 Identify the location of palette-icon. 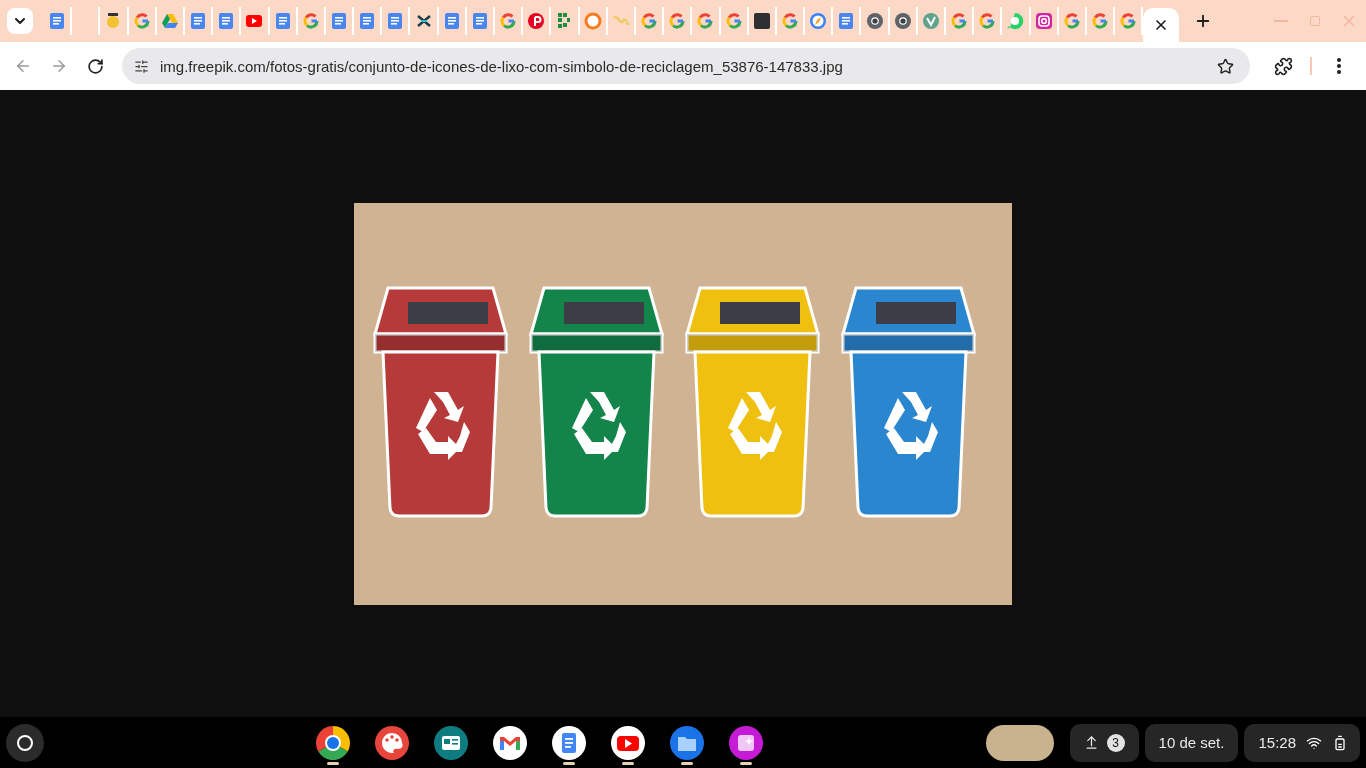
(392, 742).